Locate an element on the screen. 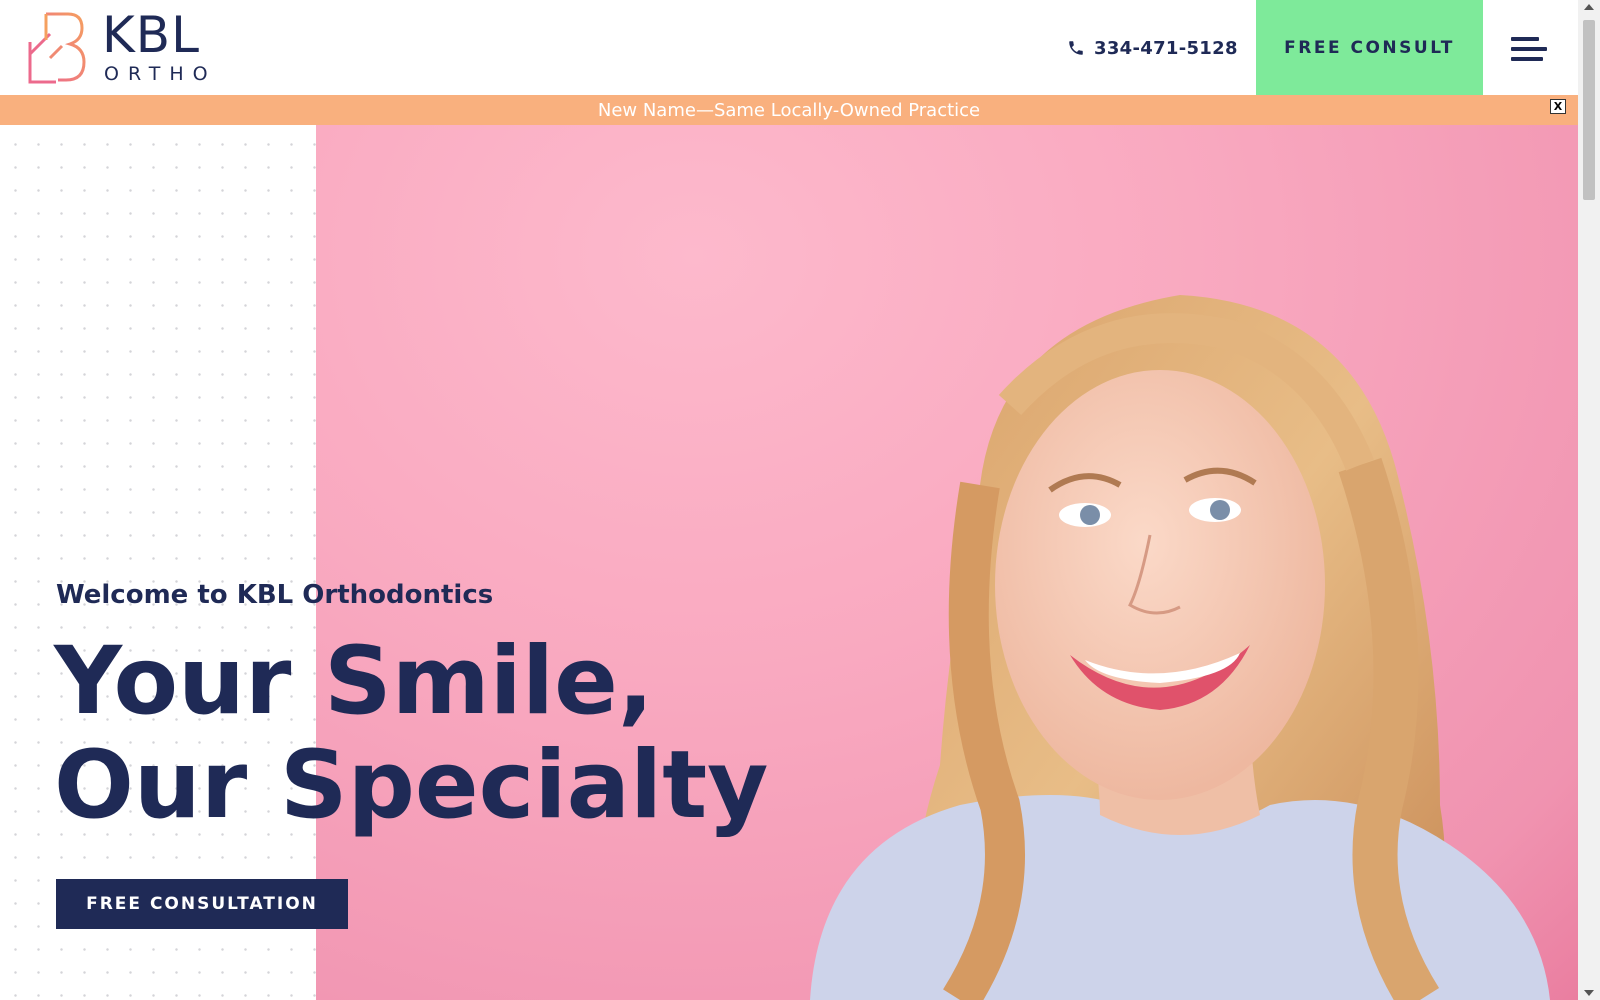 The width and height of the screenshot is (1600, 1000). announcement-banner: New Name—Same Locally-Owned Practice X is located at coordinates (789, 110).